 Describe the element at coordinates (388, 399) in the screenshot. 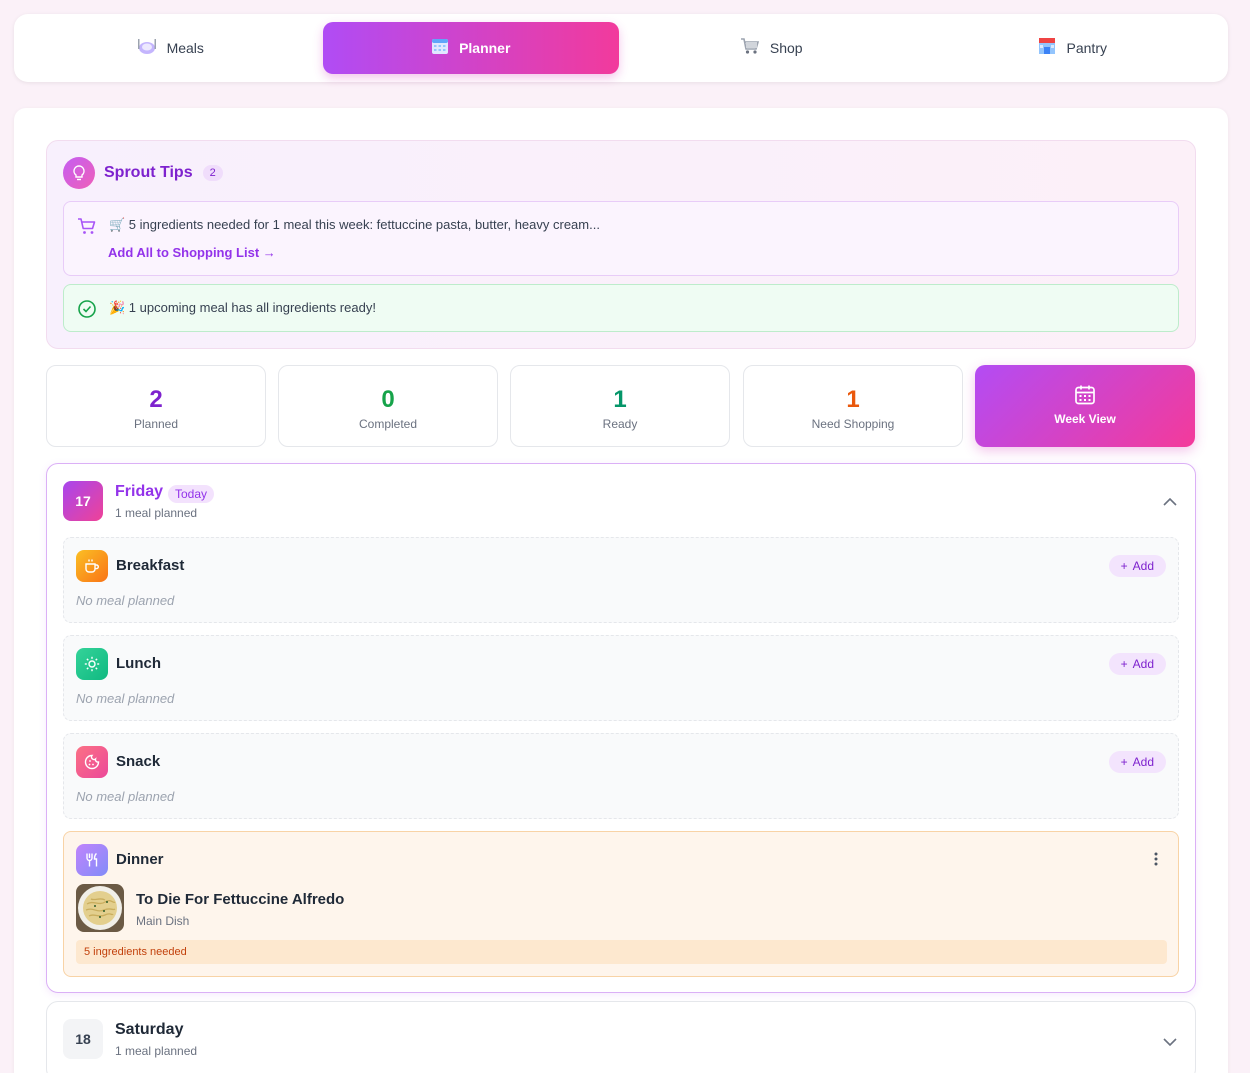

I see `stat-completed-value: 0` at that location.